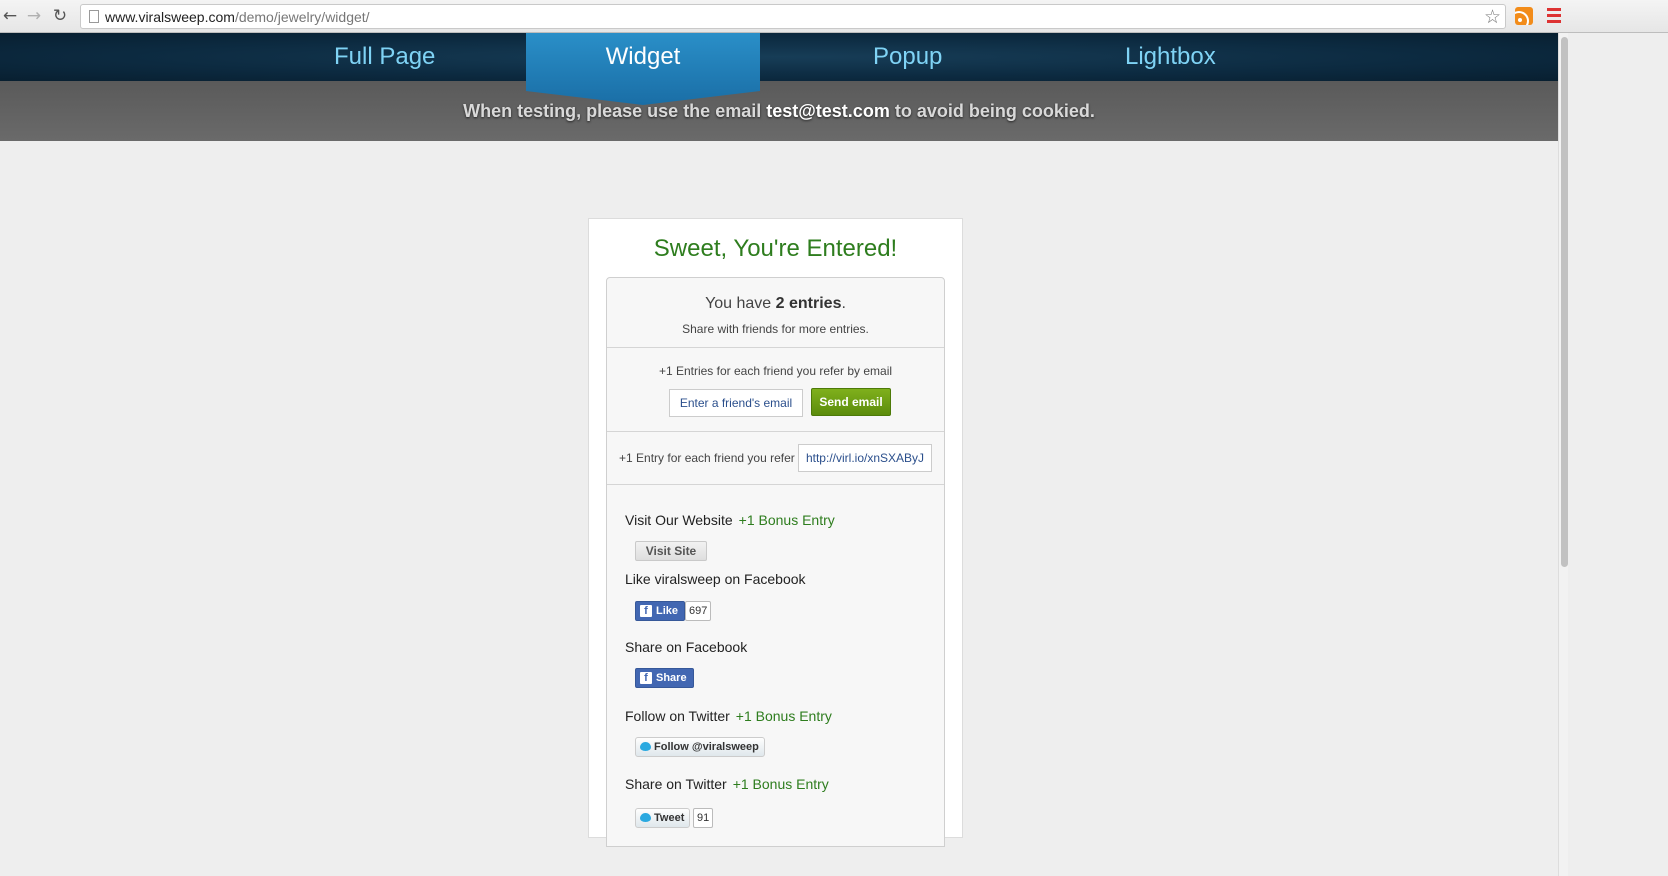 Image resolution: width=1668 pixels, height=876 pixels. I want to click on menu-icon, so click(1554, 16).